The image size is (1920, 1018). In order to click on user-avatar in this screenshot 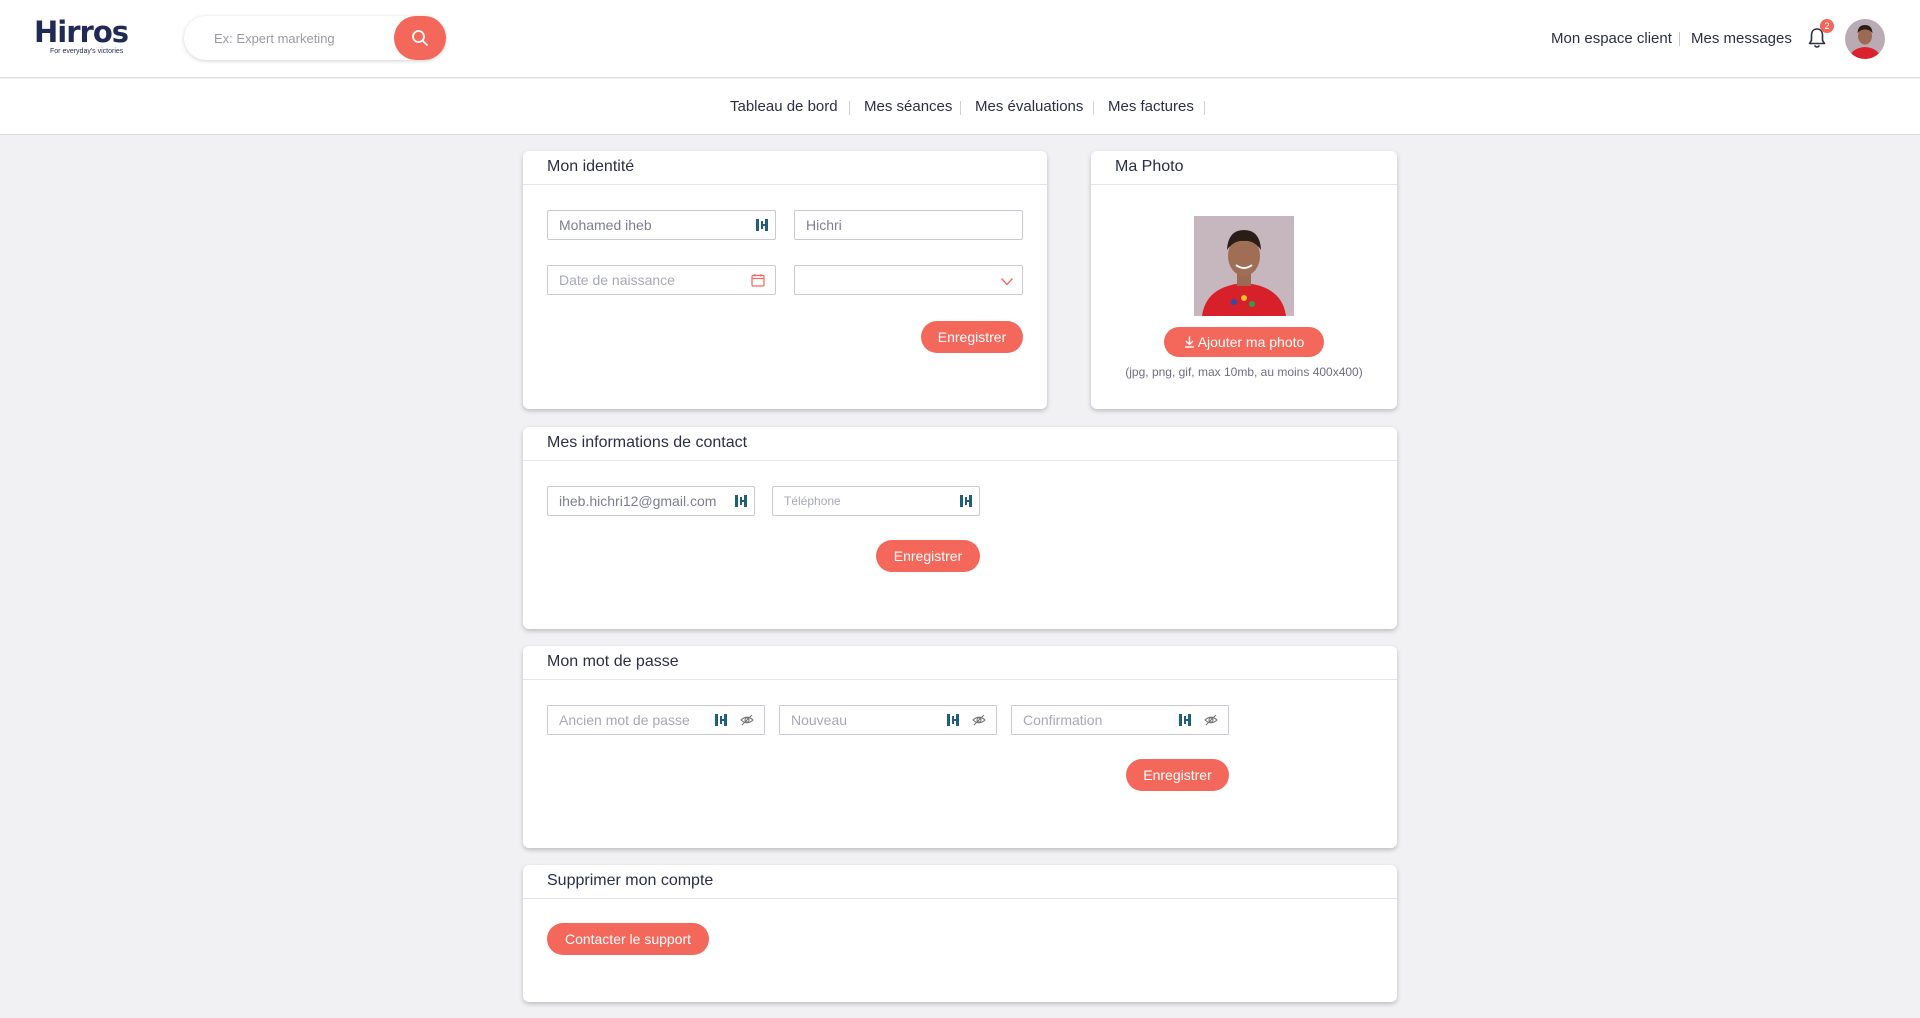, I will do `click(1865, 39)`.